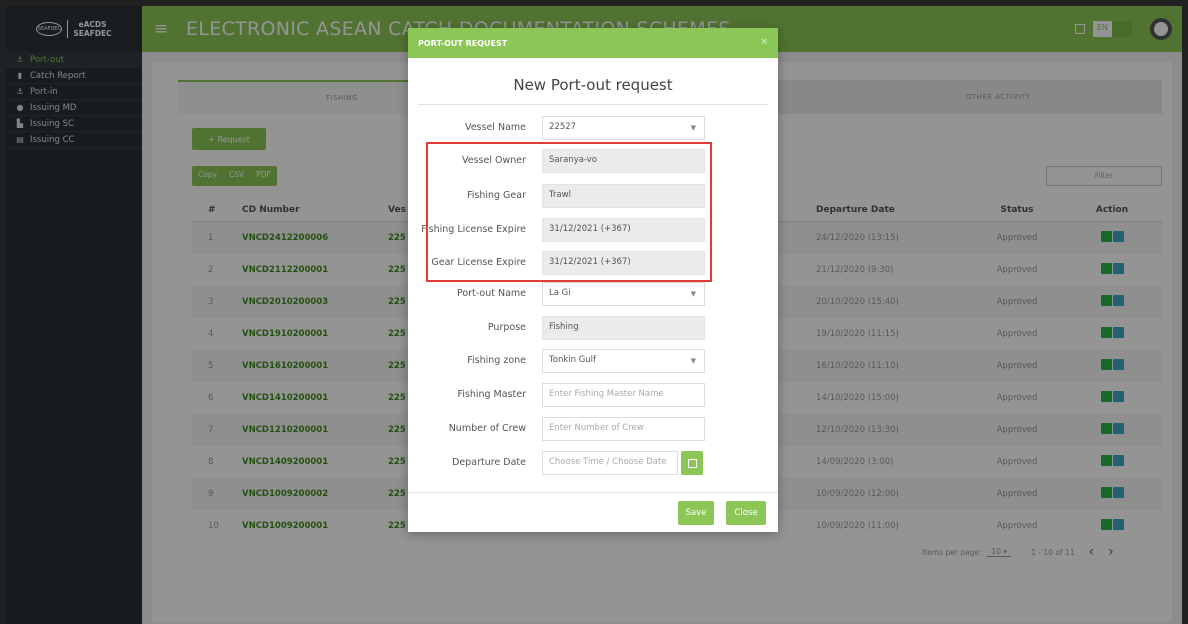 Image resolution: width=1188 pixels, height=624 pixels. What do you see at coordinates (506, 327) in the screenshot?
I see `purpose-label: Purpose` at bounding box center [506, 327].